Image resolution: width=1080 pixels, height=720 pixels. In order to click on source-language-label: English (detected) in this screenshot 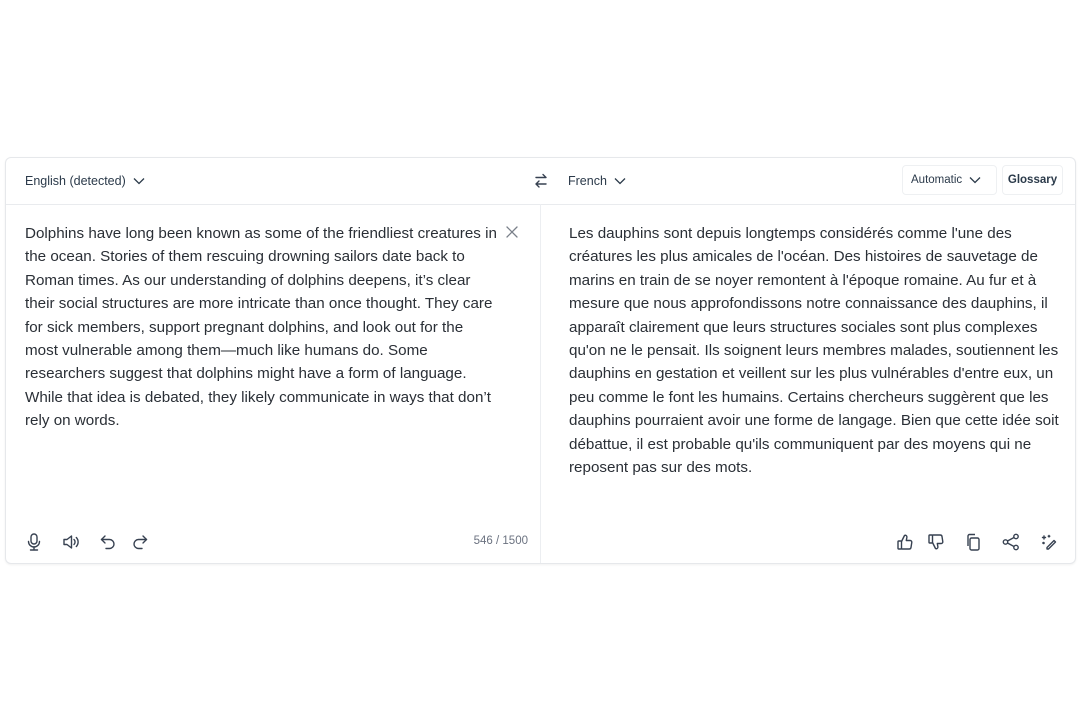, I will do `click(75, 181)`.